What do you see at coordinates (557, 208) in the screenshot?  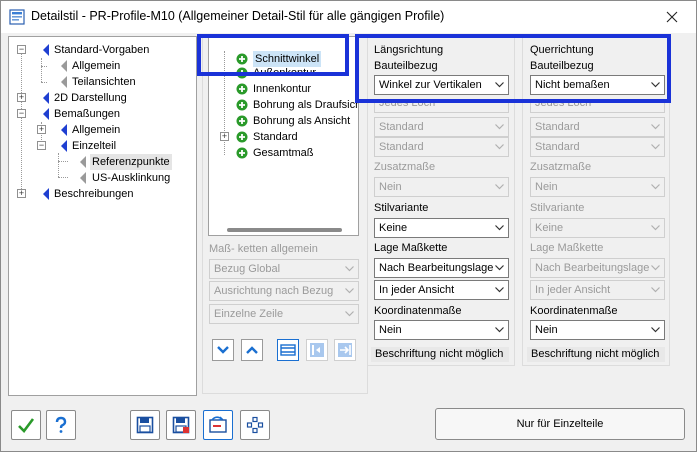 I see `quer-stil-label: Stilvariante` at bounding box center [557, 208].